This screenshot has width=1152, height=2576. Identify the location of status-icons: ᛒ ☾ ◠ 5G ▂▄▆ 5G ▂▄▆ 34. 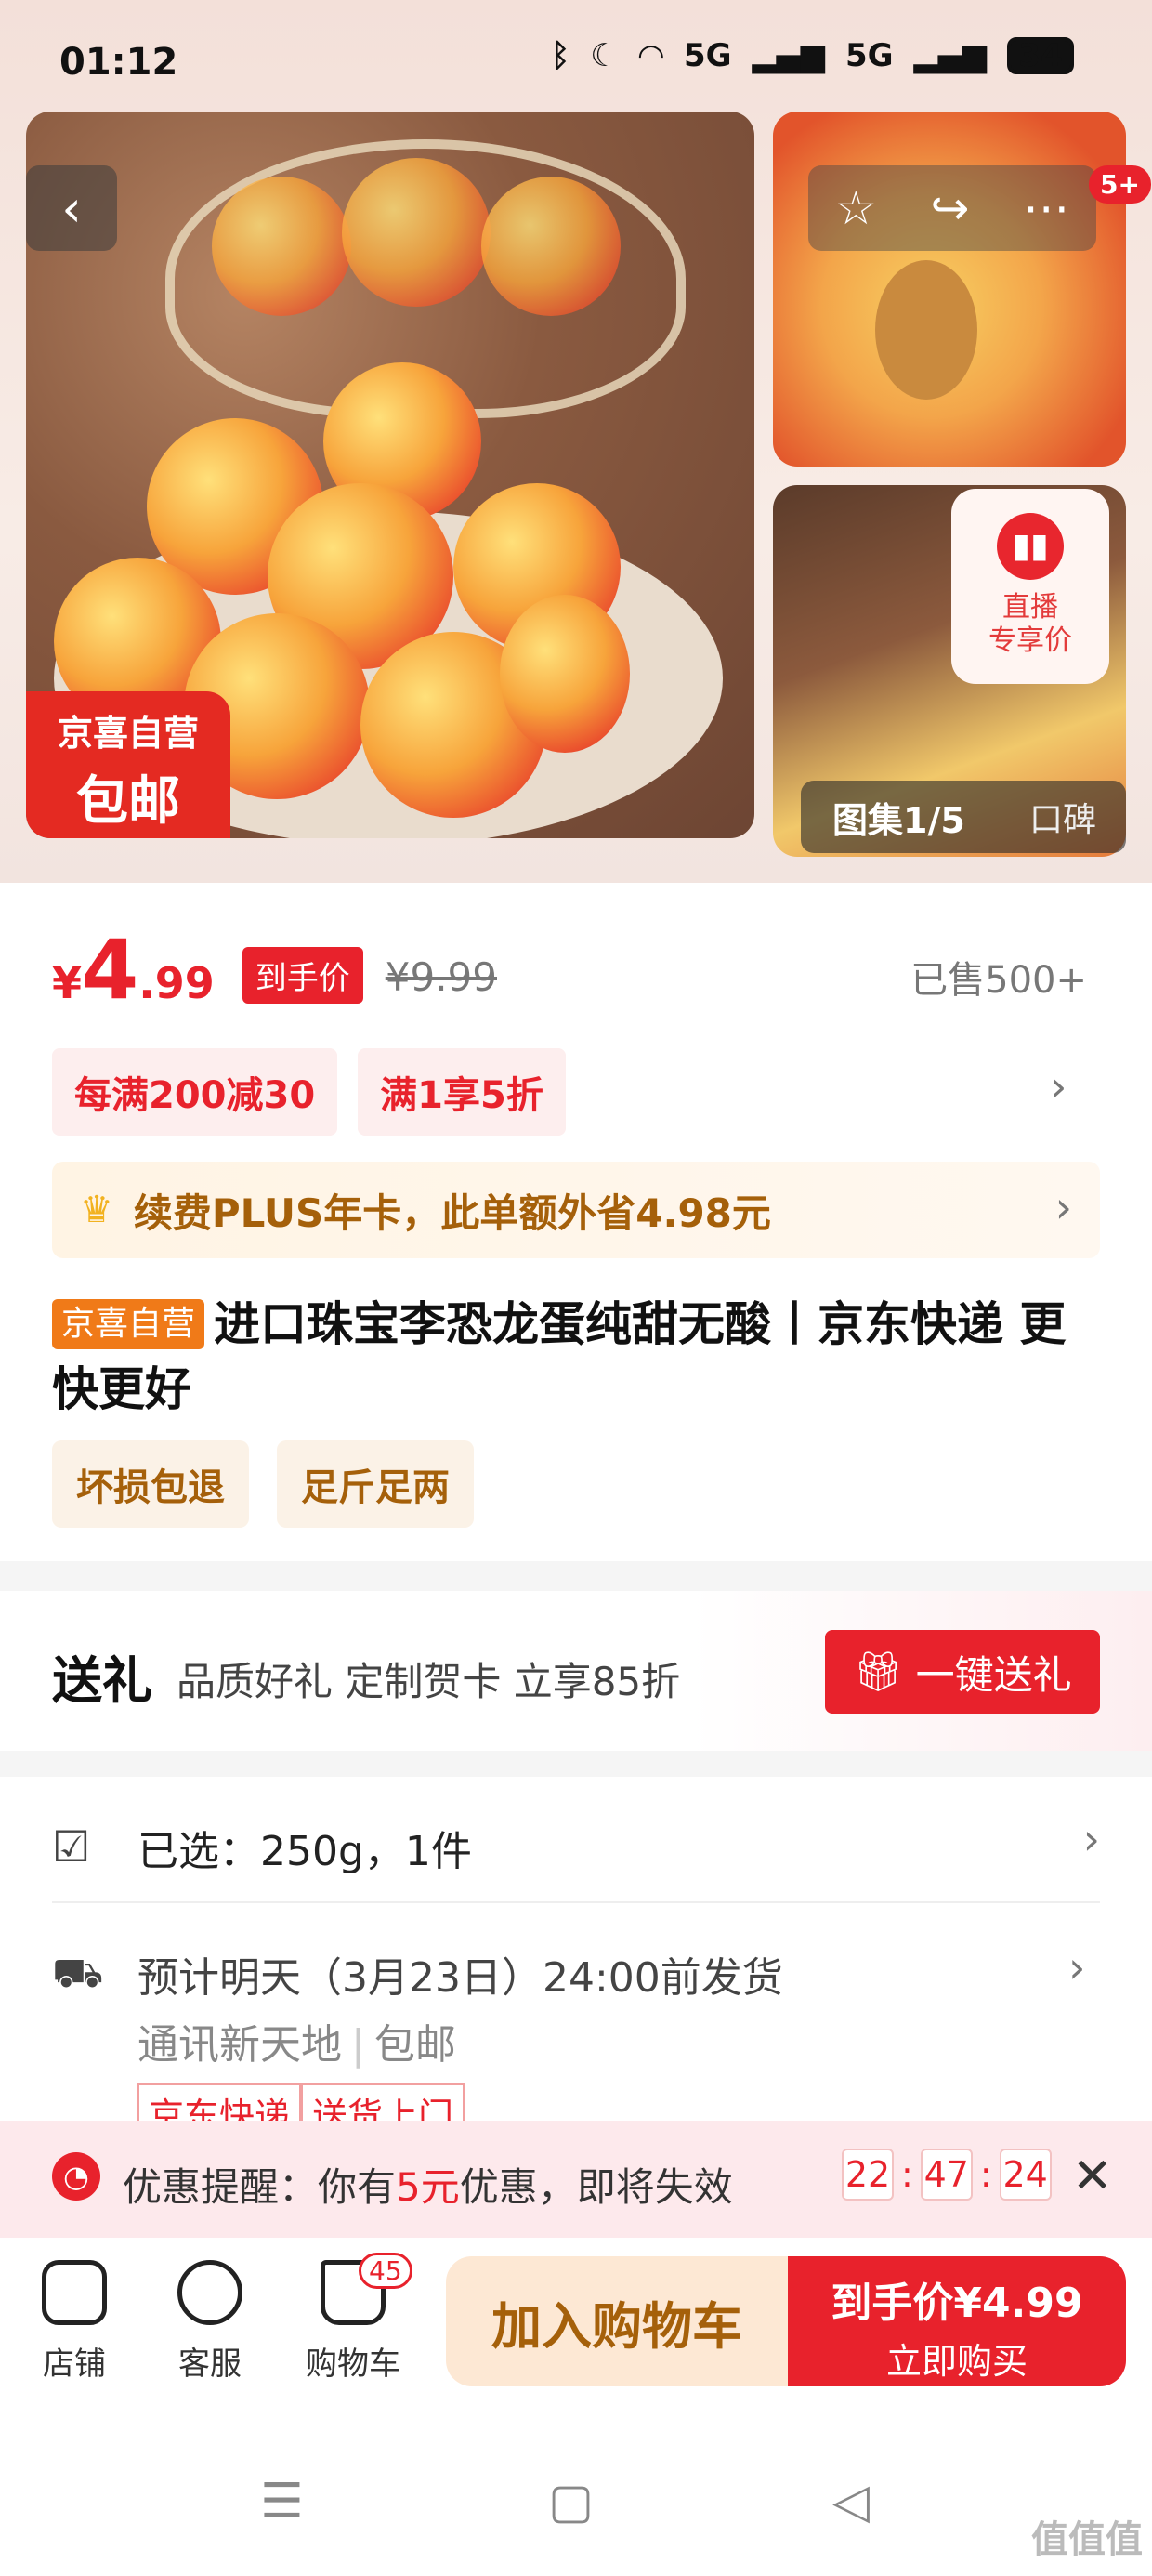
(812, 55).